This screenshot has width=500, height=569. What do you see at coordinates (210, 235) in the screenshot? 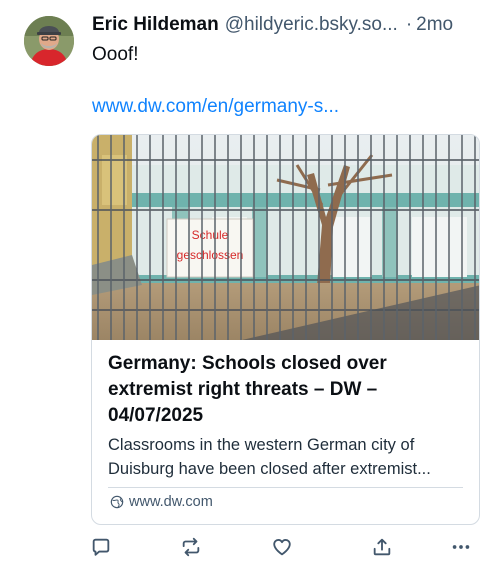
I see `sign-text-line-1: Schule` at bounding box center [210, 235].